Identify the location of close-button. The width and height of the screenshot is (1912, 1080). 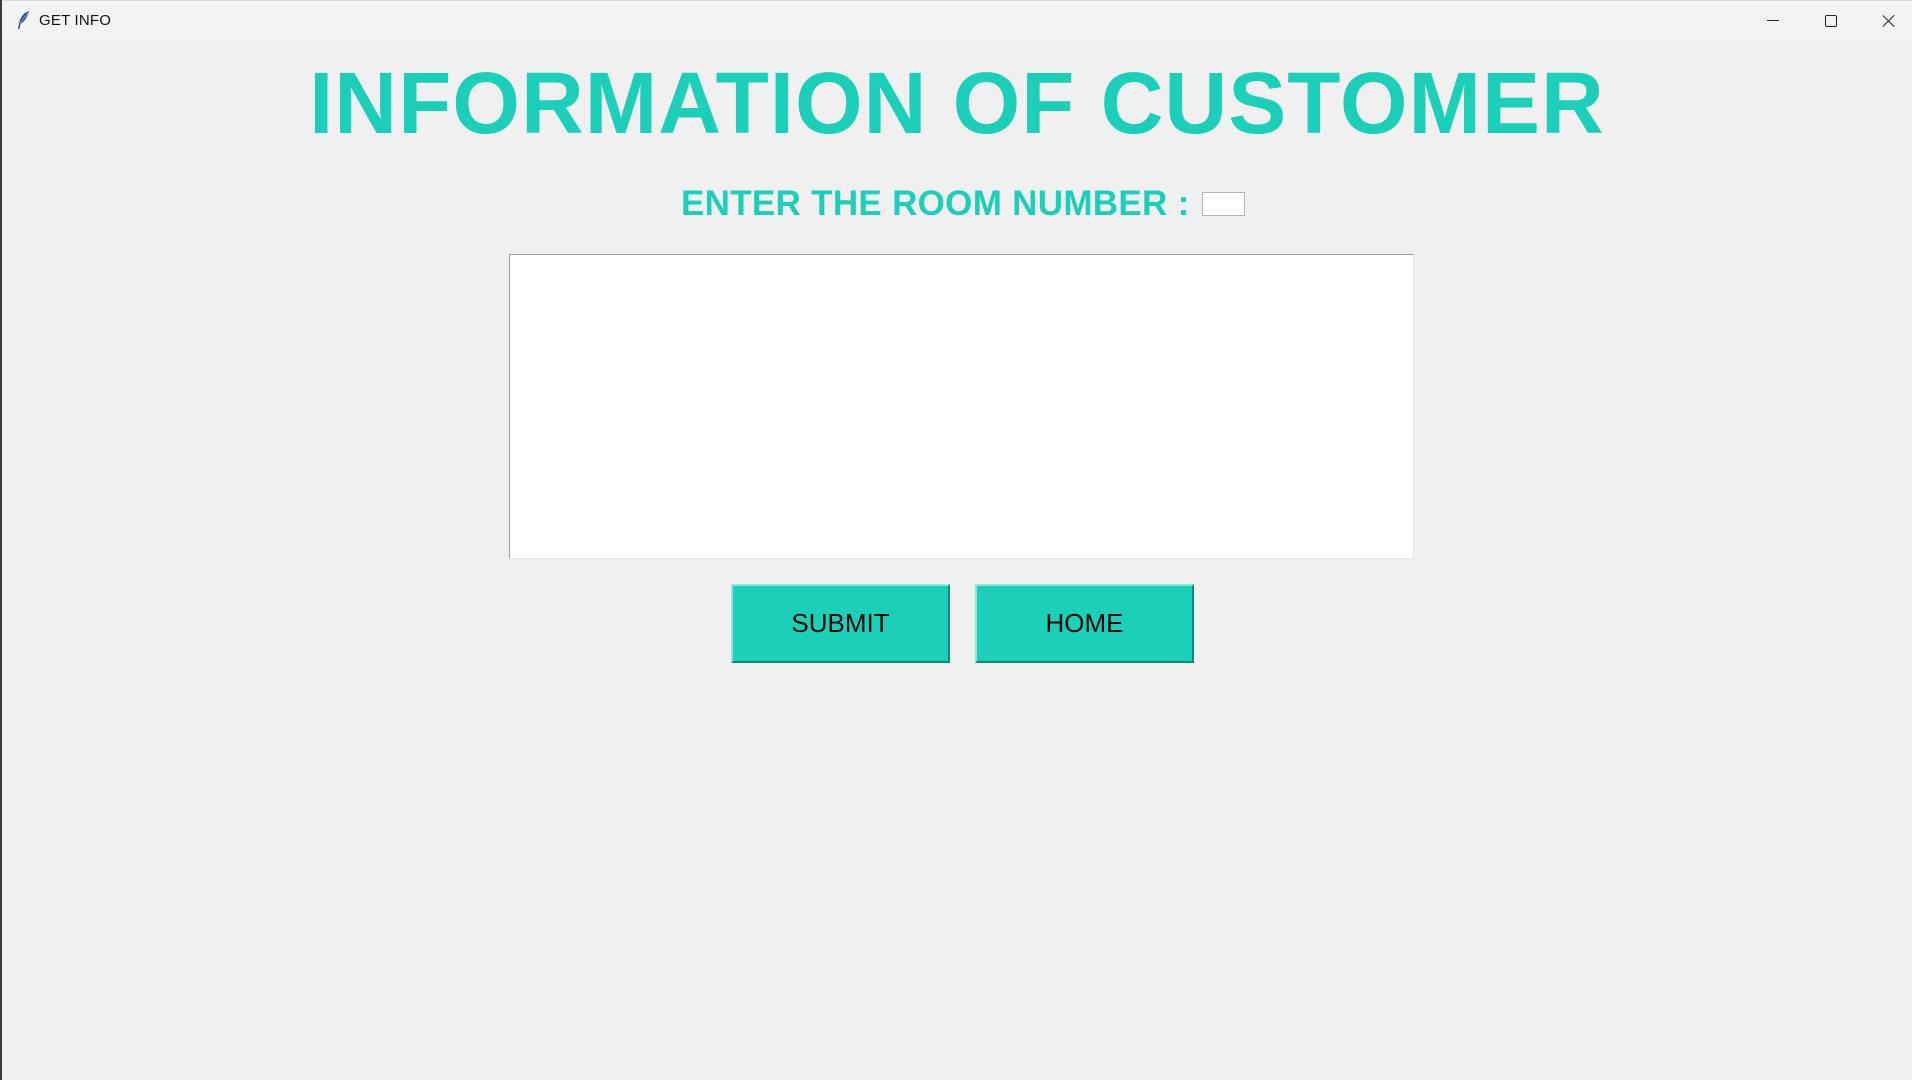
(1886, 20).